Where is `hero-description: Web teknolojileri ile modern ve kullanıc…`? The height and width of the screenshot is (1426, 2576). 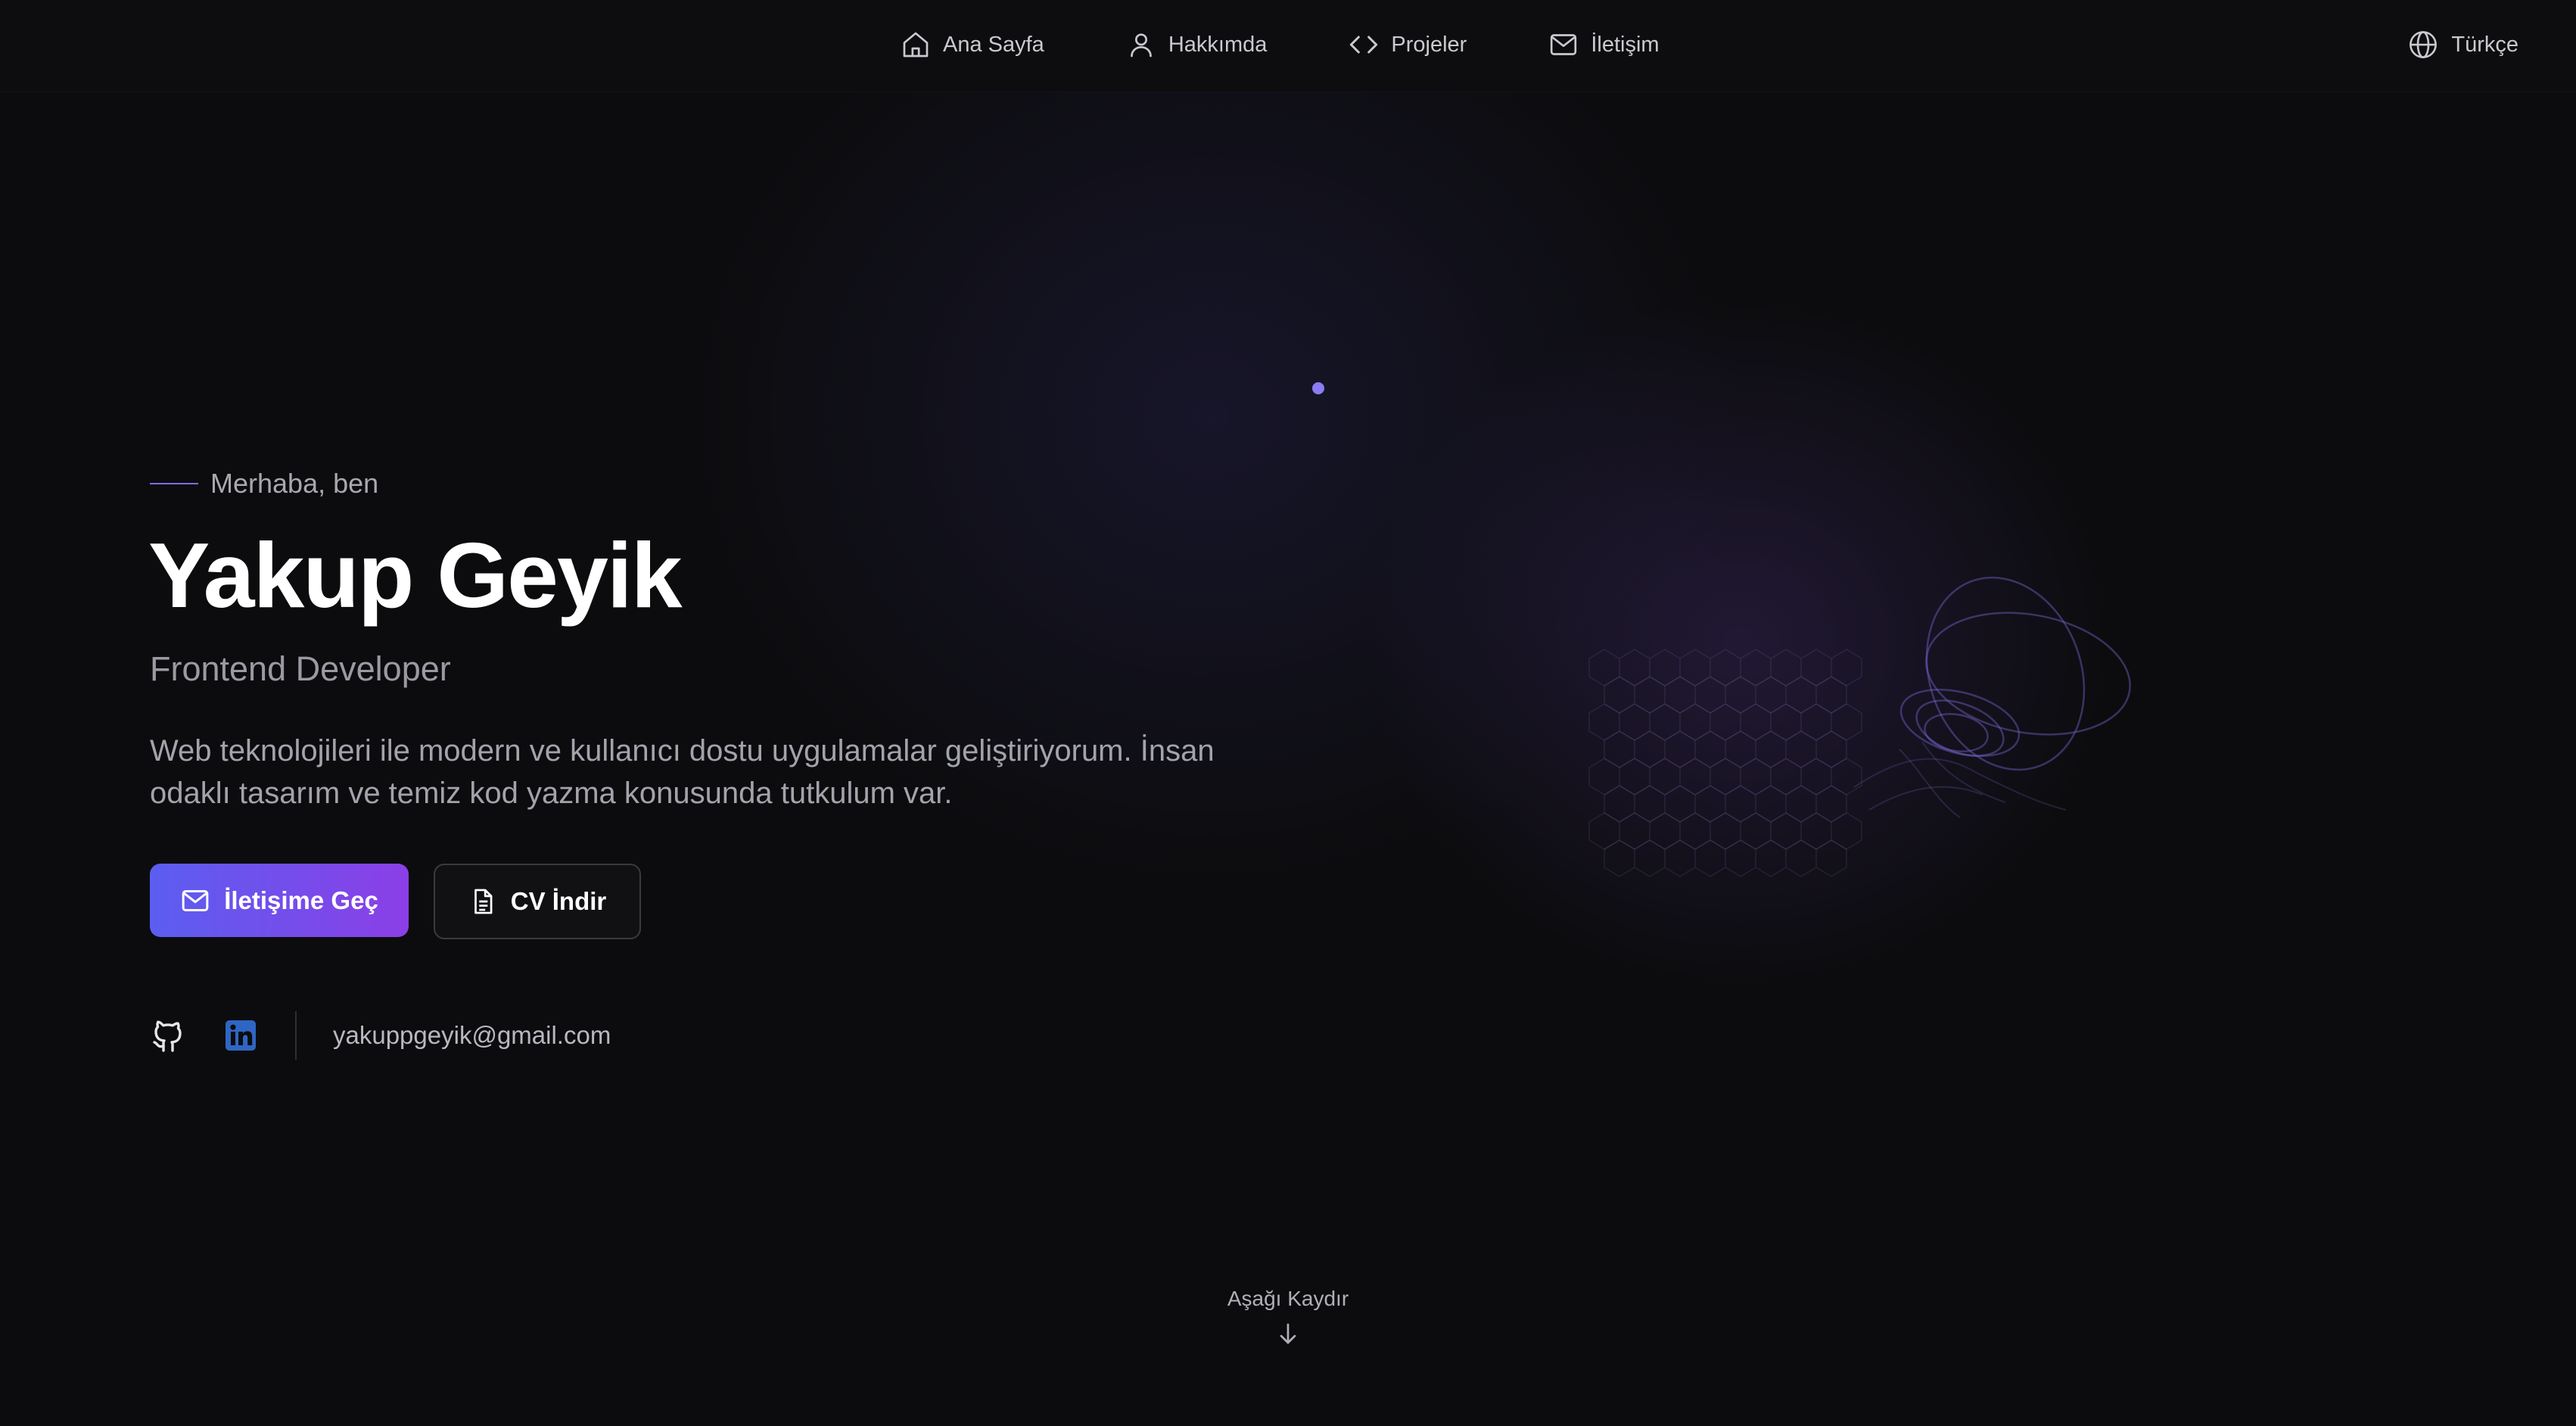 hero-description: Web teknolojileri ile modern ve kullanıc… is located at coordinates (682, 772).